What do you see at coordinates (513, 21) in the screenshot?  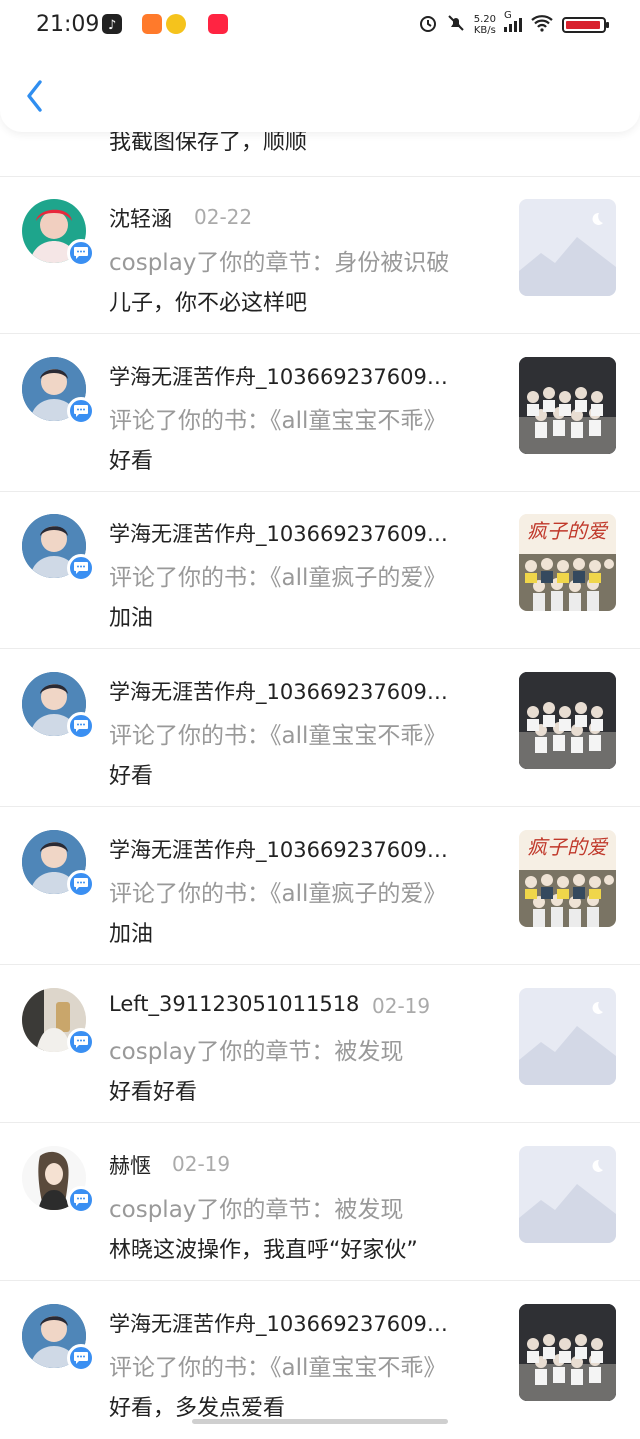 I see `cellular-signal-icon: G` at bounding box center [513, 21].